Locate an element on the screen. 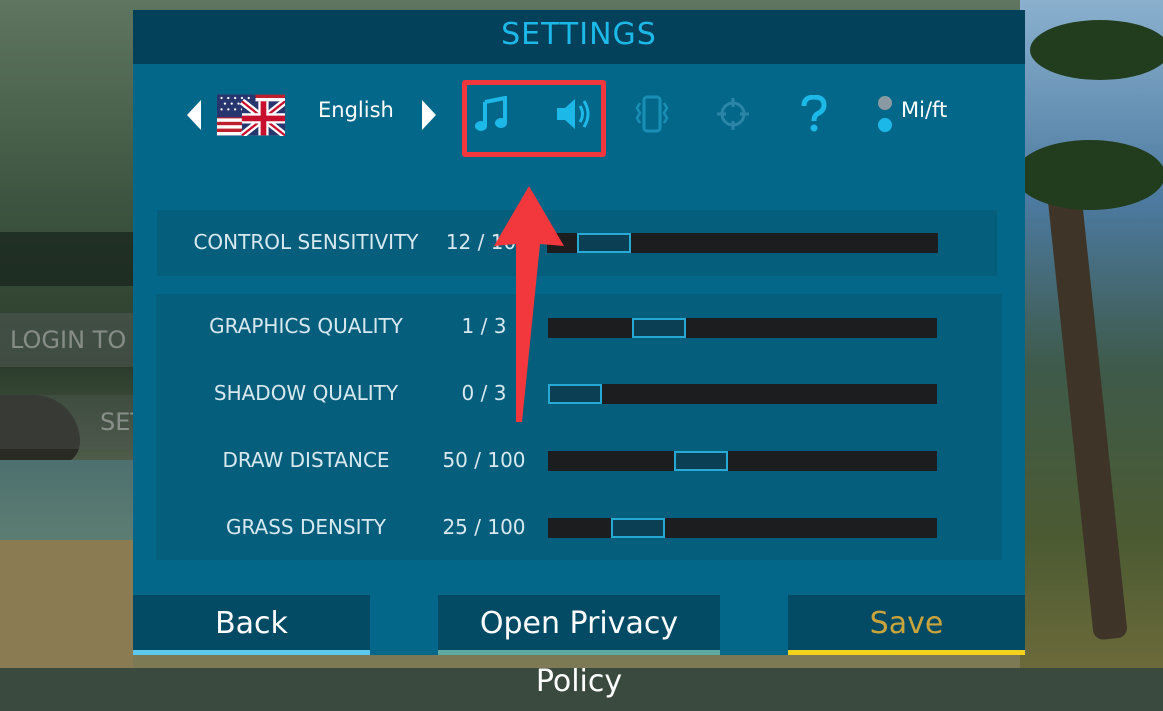 This screenshot has height=711, width=1163. uk-flag-icon is located at coordinates (251, 115).